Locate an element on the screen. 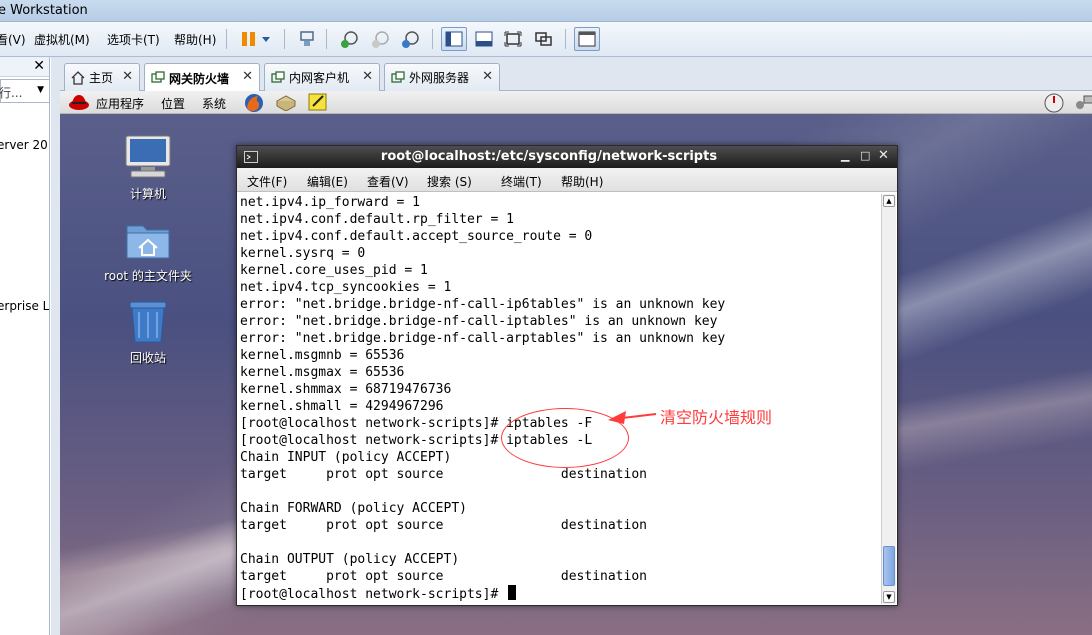 This screenshot has width=1092, height=635. gnome-top-panel: 应用程序 位置 系统 is located at coordinates (576, 102).